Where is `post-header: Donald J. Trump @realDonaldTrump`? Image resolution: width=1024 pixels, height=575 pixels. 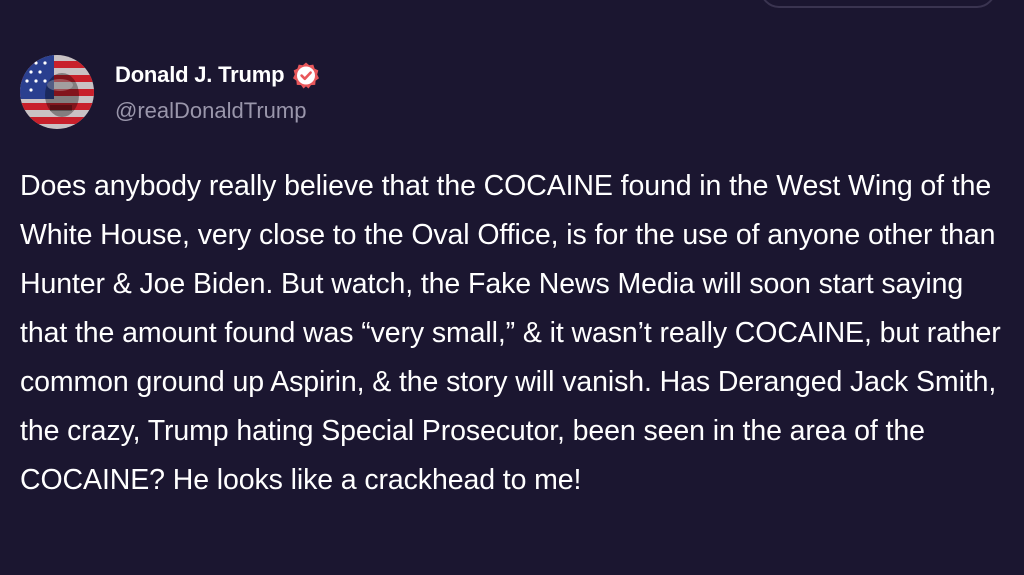 post-header: Donald J. Trump @realDonaldTrump is located at coordinates (170, 92).